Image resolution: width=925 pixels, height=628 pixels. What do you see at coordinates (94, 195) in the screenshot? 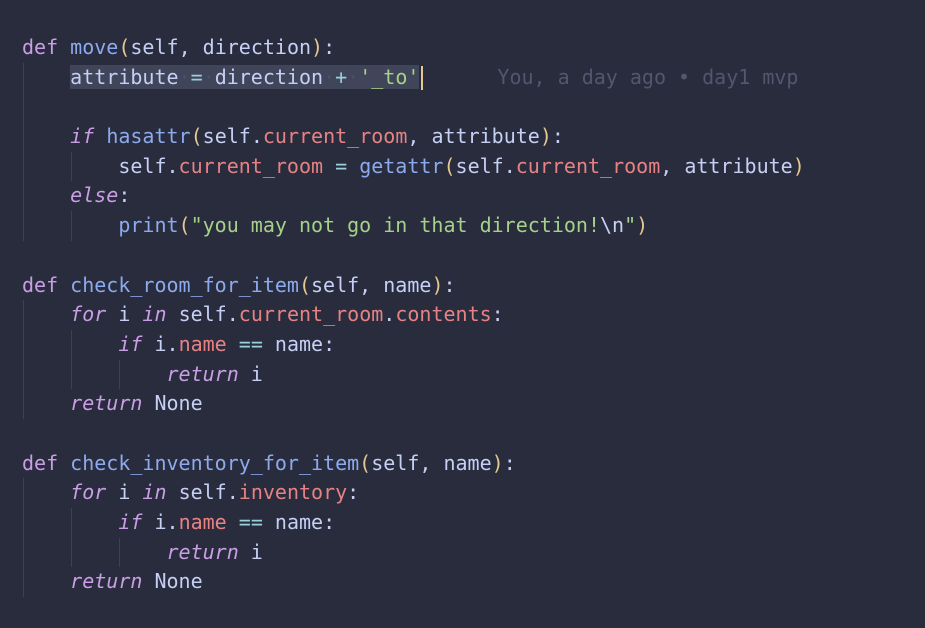
I see `code-token: else` at bounding box center [94, 195].